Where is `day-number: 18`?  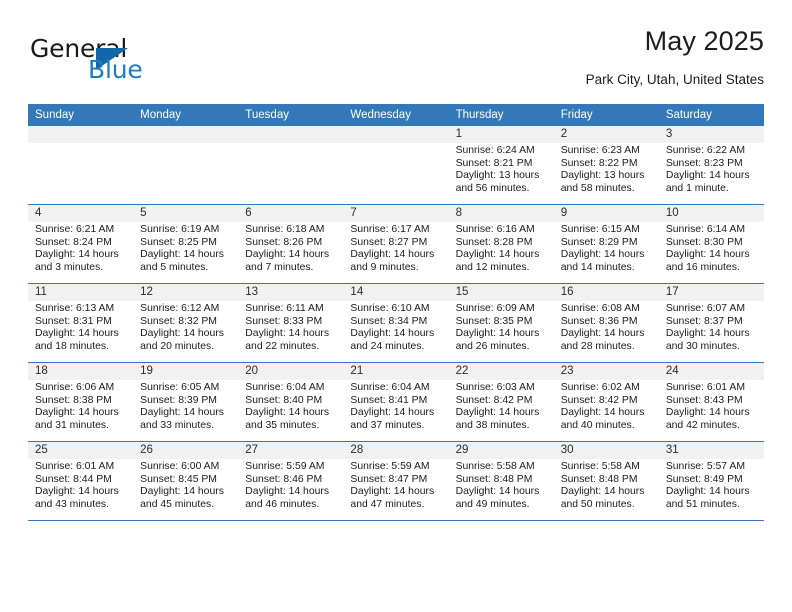 day-number: 18 is located at coordinates (81, 371).